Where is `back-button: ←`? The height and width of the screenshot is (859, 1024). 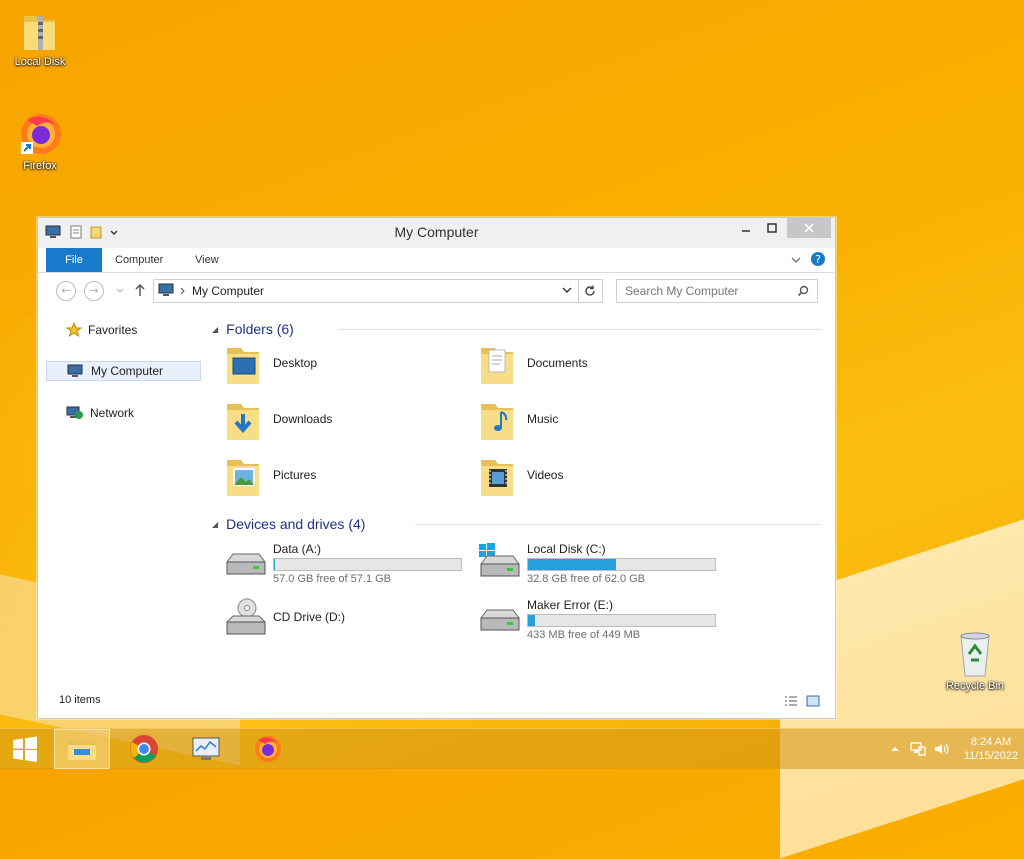
back-button: ← is located at coordinates (66, 291).